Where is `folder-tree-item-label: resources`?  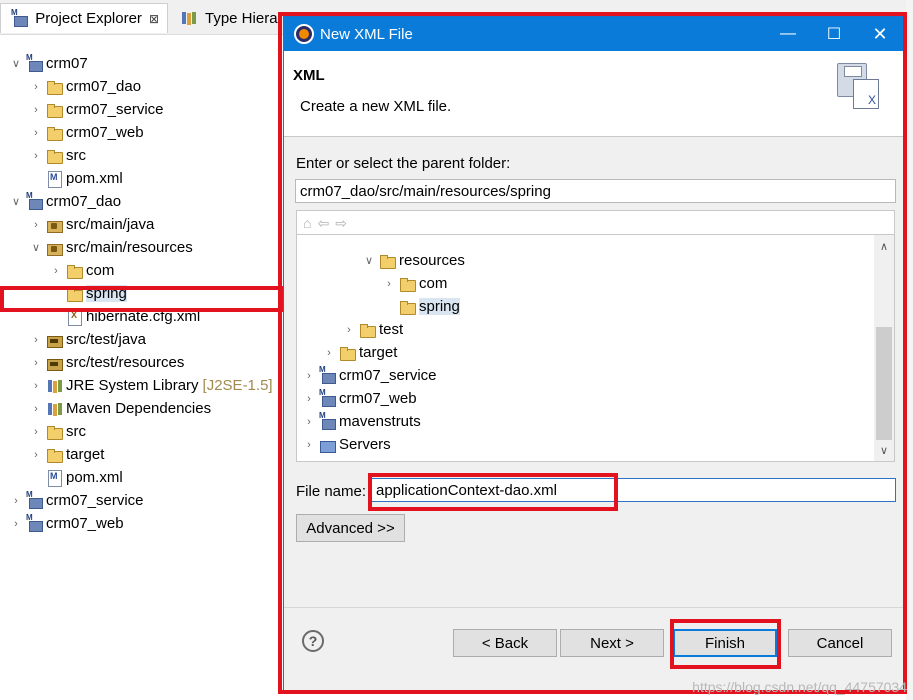 folder-tree-item-label: resources is located at coordinates (432, 260).